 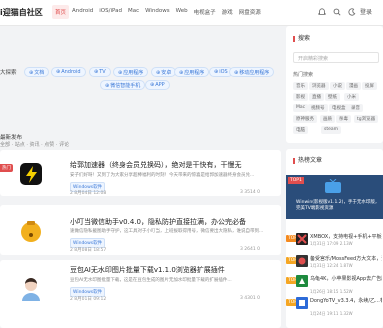 I want to click on theme-toggle-icon, so click(x=352, y=12).